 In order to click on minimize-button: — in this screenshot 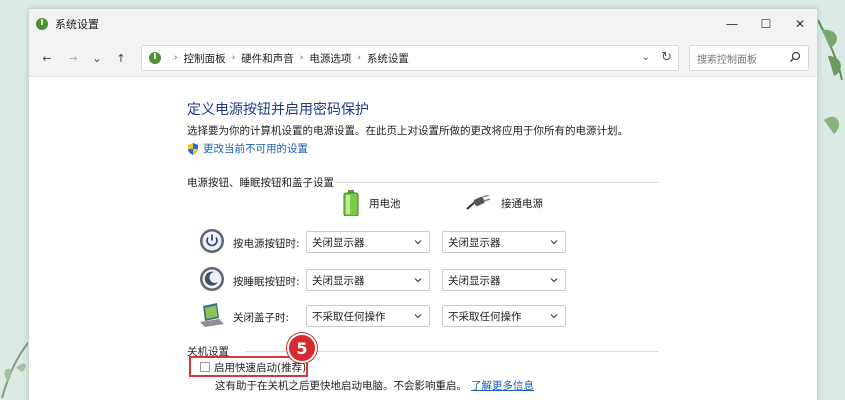, I will do `click(732, 24)`.